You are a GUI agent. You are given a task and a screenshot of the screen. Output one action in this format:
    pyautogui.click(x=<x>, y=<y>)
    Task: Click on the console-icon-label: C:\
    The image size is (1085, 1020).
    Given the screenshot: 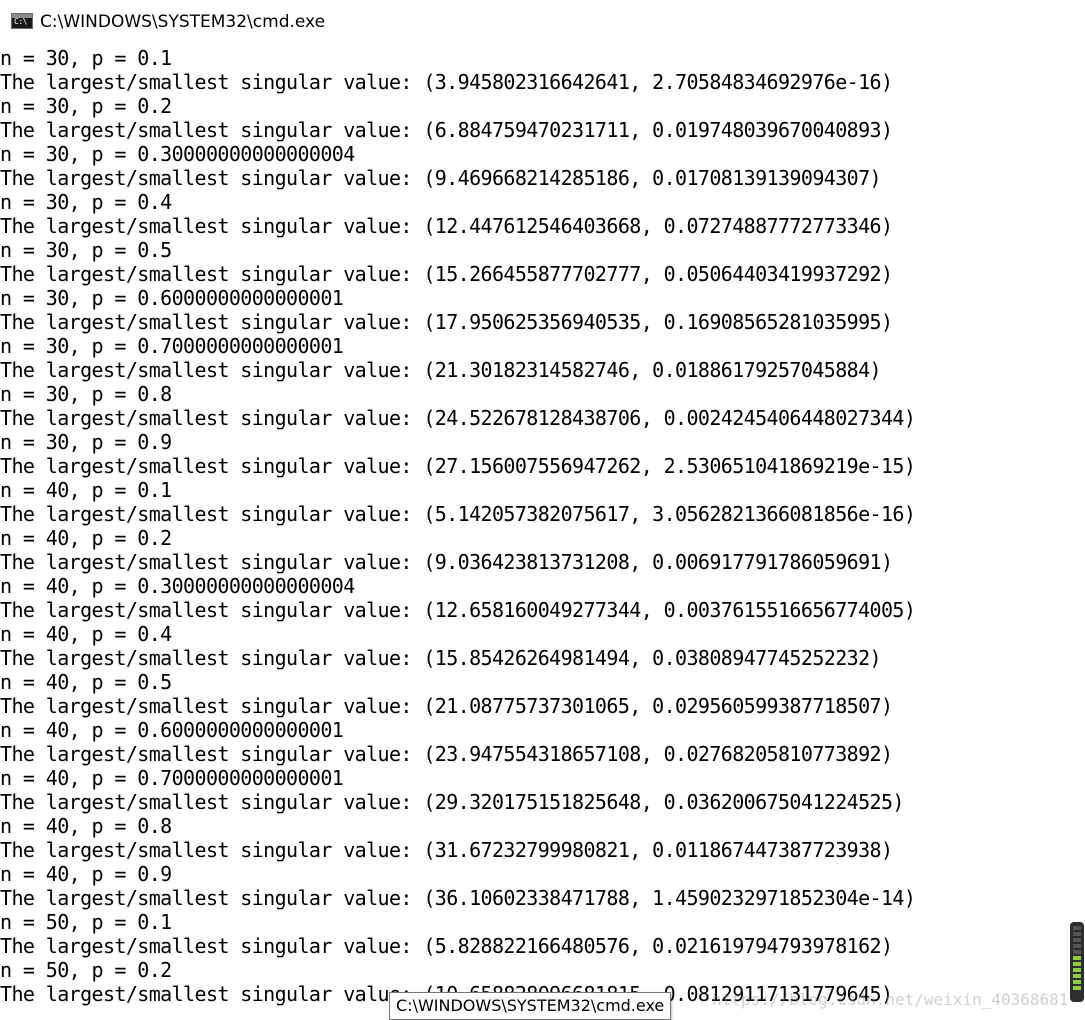 What is the action you would take?
    pyautogui.click(x=20, y=21)
    